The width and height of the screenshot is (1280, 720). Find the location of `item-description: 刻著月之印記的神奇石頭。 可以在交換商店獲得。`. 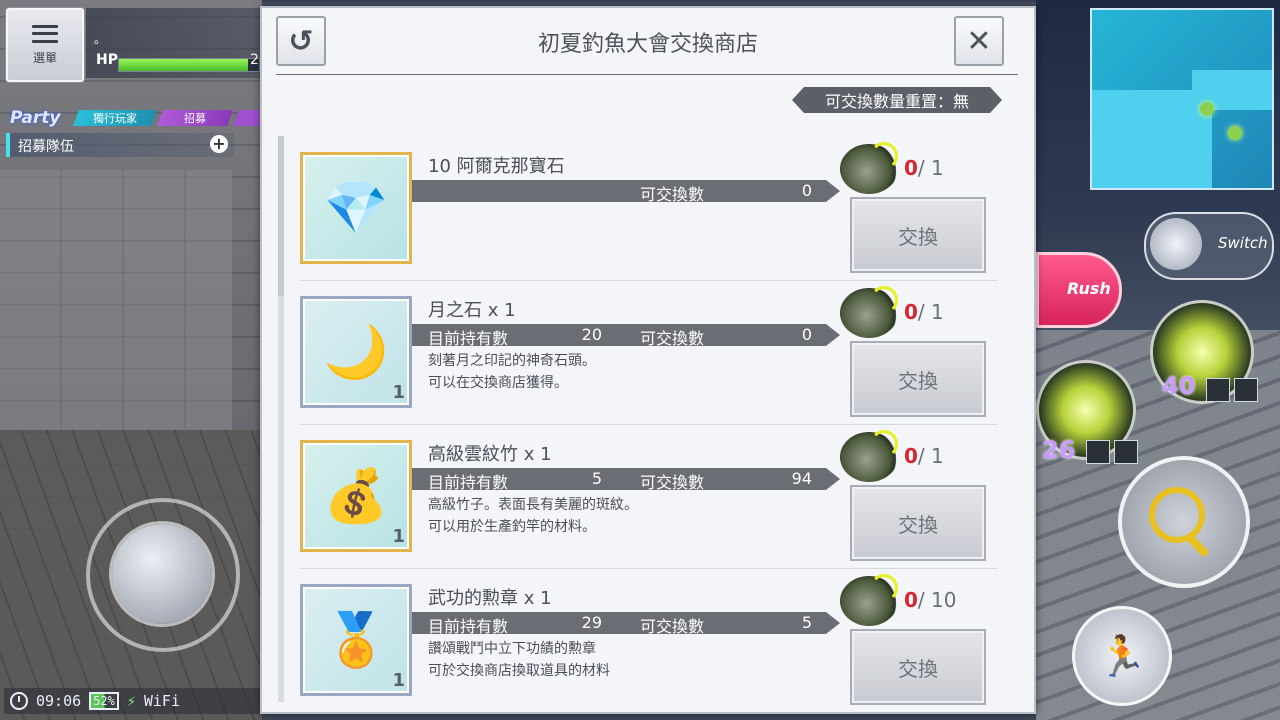

item-description: 刻著月之印記的神奇石頭。 可以在交換商店獲得。 is located at coordinates (512, 372).